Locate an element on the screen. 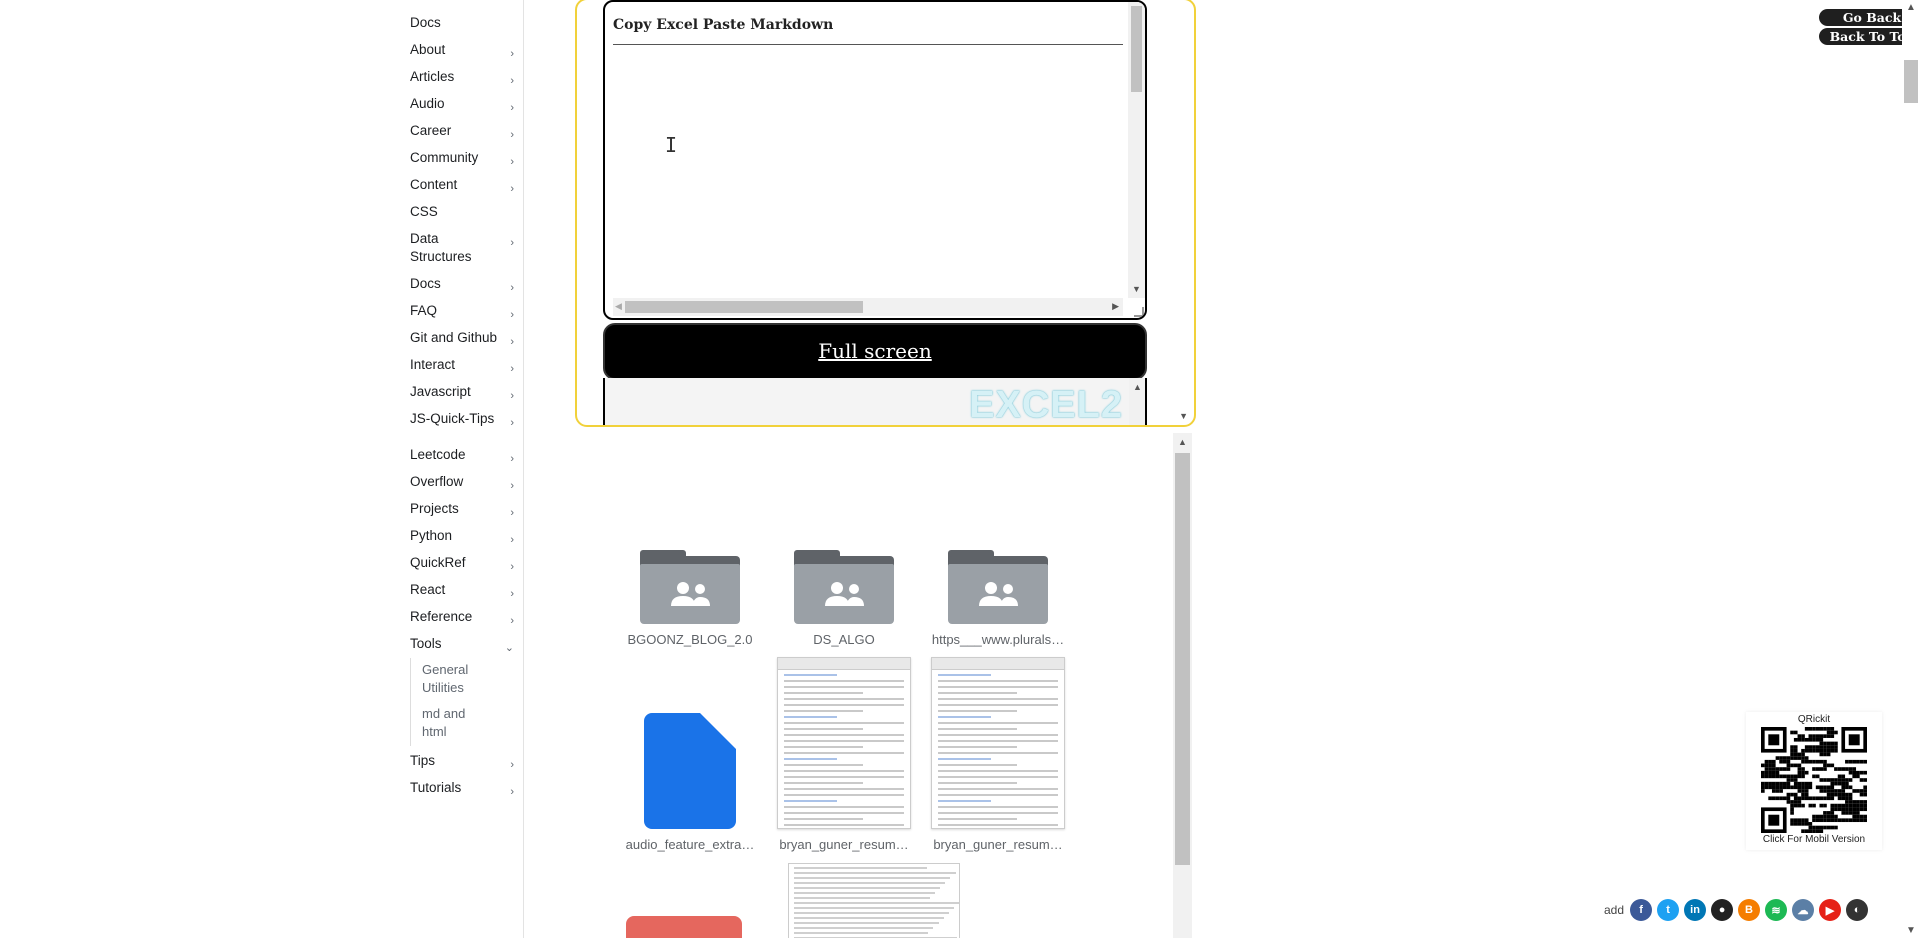 The width and height of the screenshot is (1920, 938). document-thumbnail-partial is located at coordinates (874, 900).